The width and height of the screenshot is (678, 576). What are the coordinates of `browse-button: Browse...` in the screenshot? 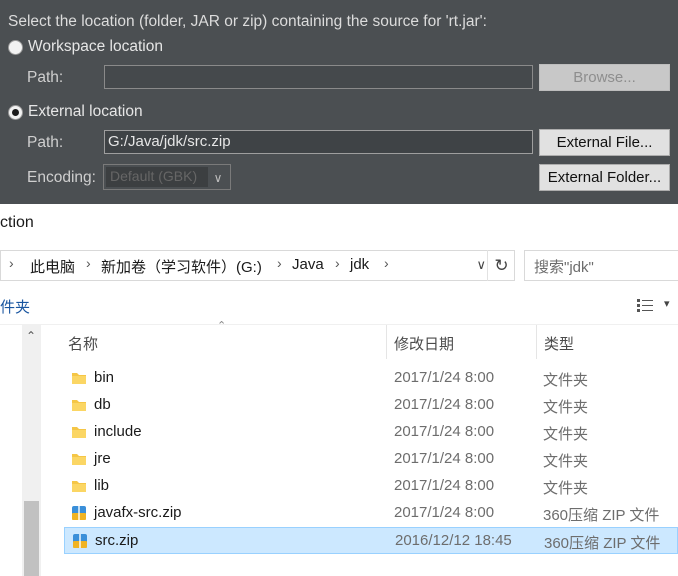 It's located at (604, 77).